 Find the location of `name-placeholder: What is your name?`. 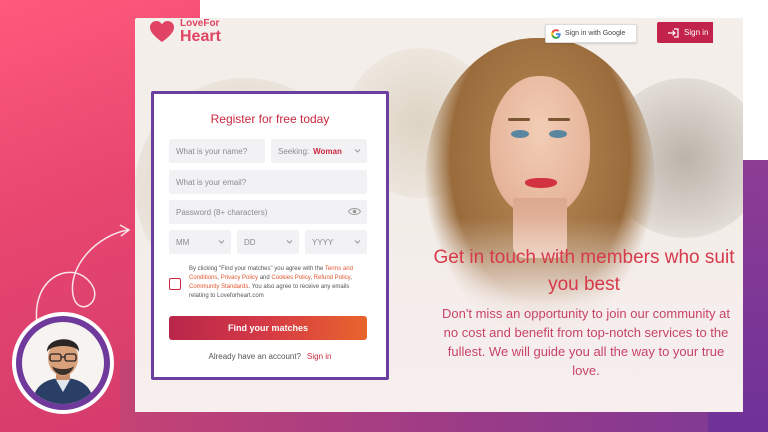

name-placeholder: What is your name? is located at coordinates (212, 151).